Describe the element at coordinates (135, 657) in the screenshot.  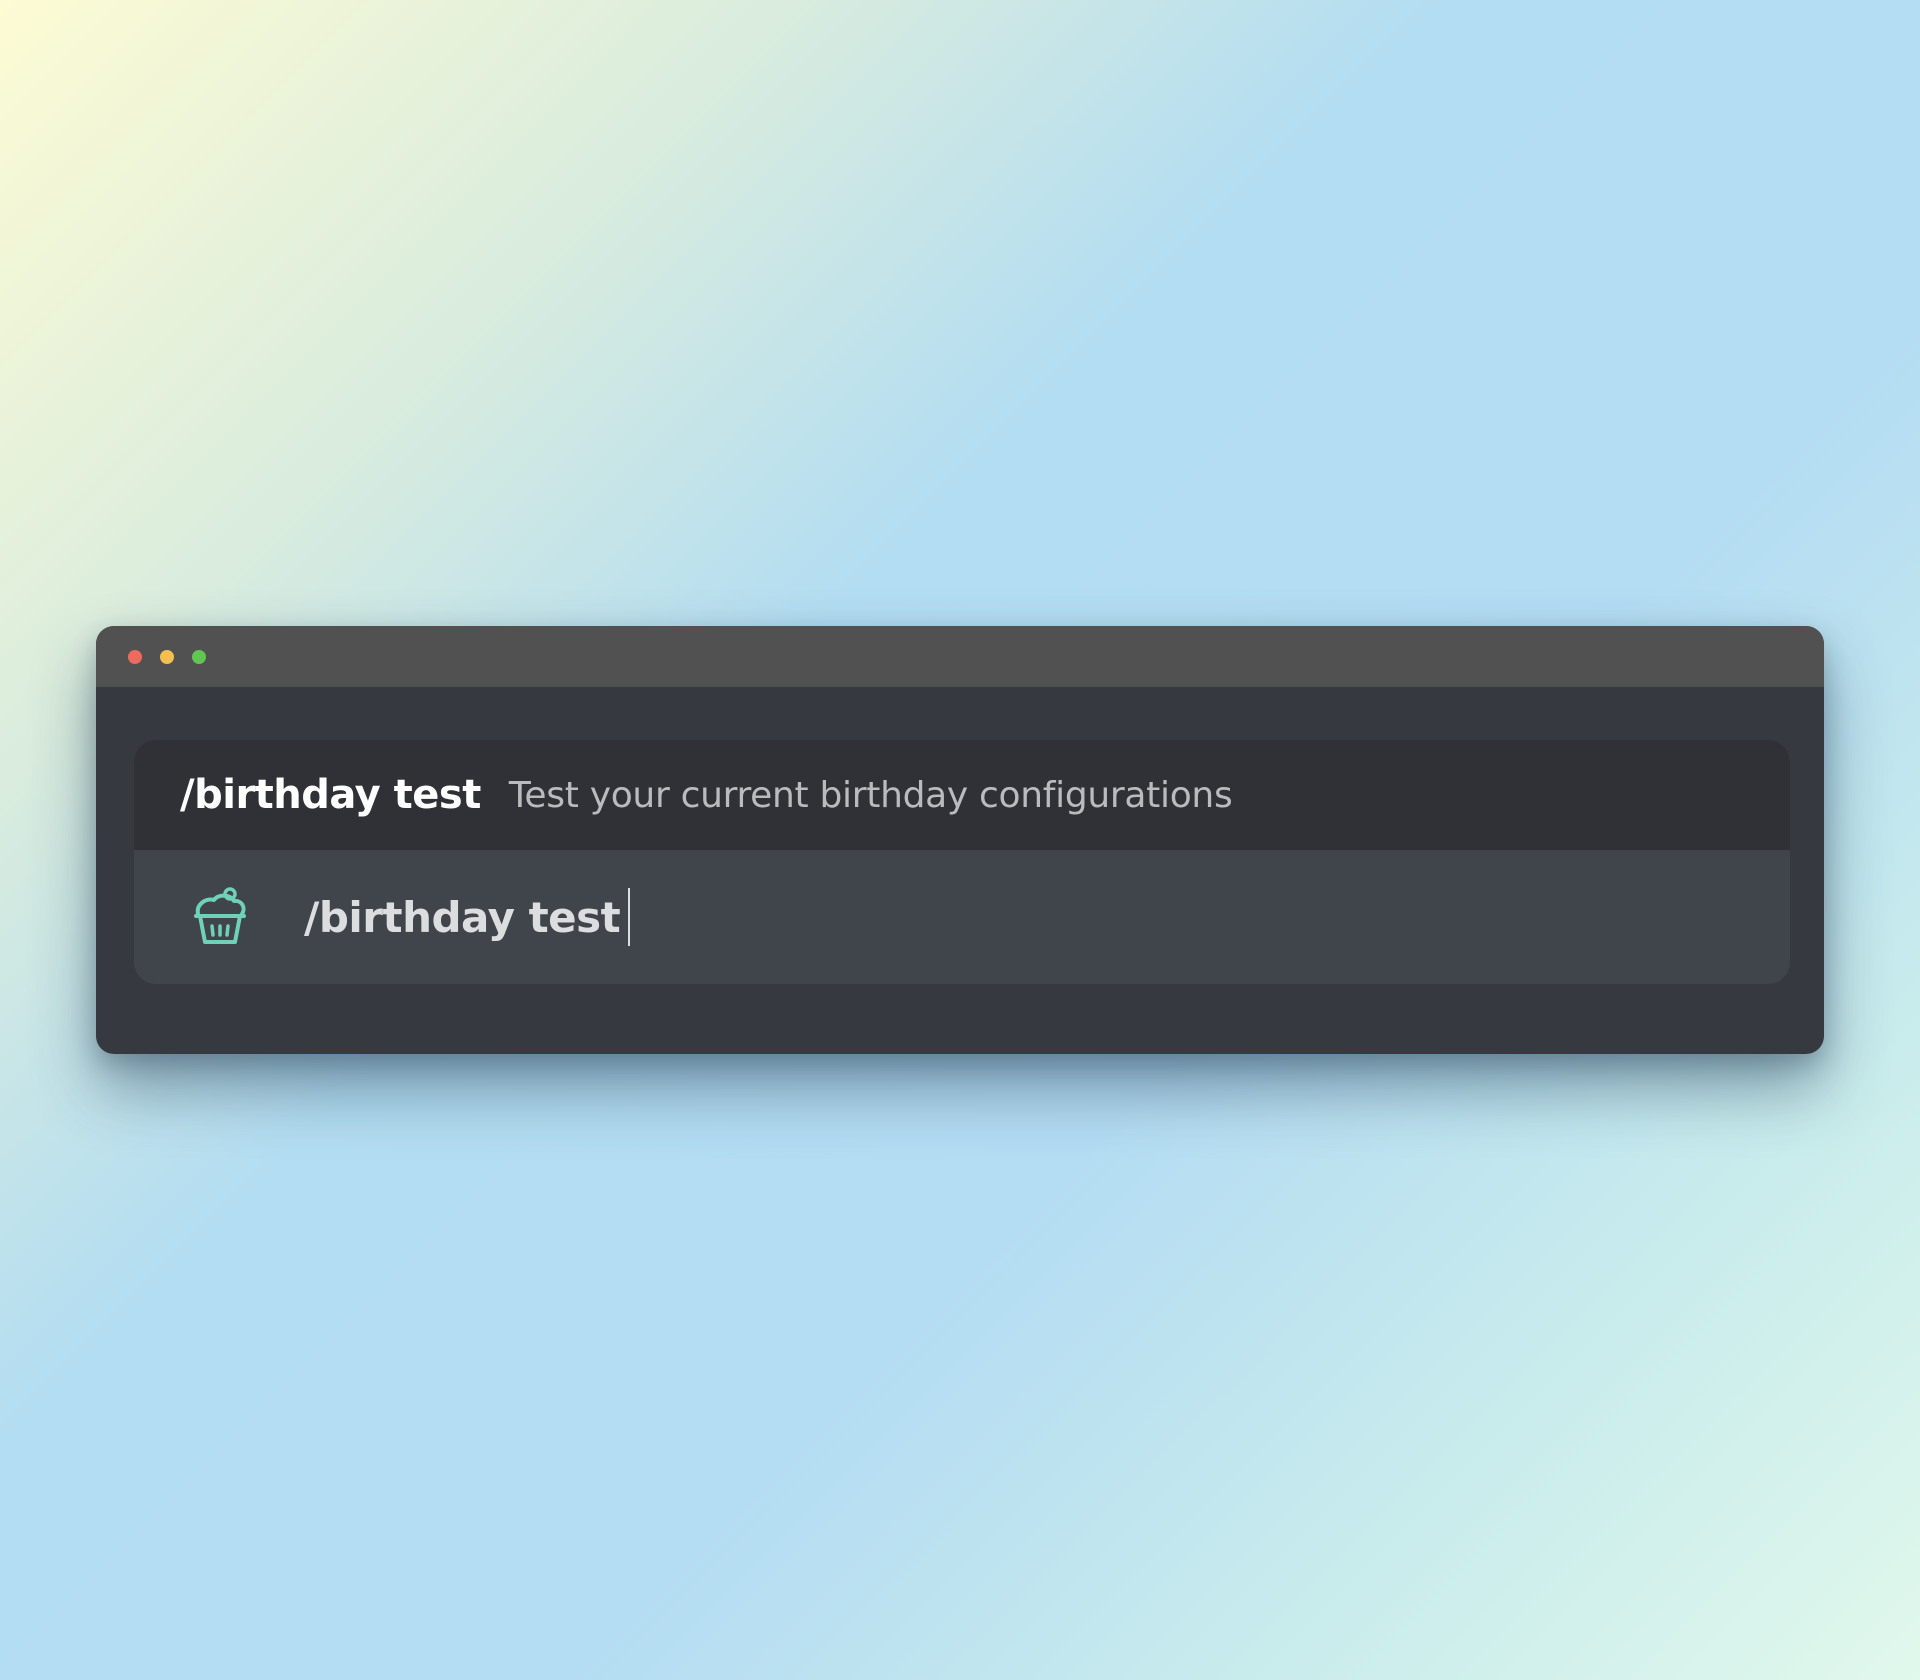
I see `close-window-button` at that location.